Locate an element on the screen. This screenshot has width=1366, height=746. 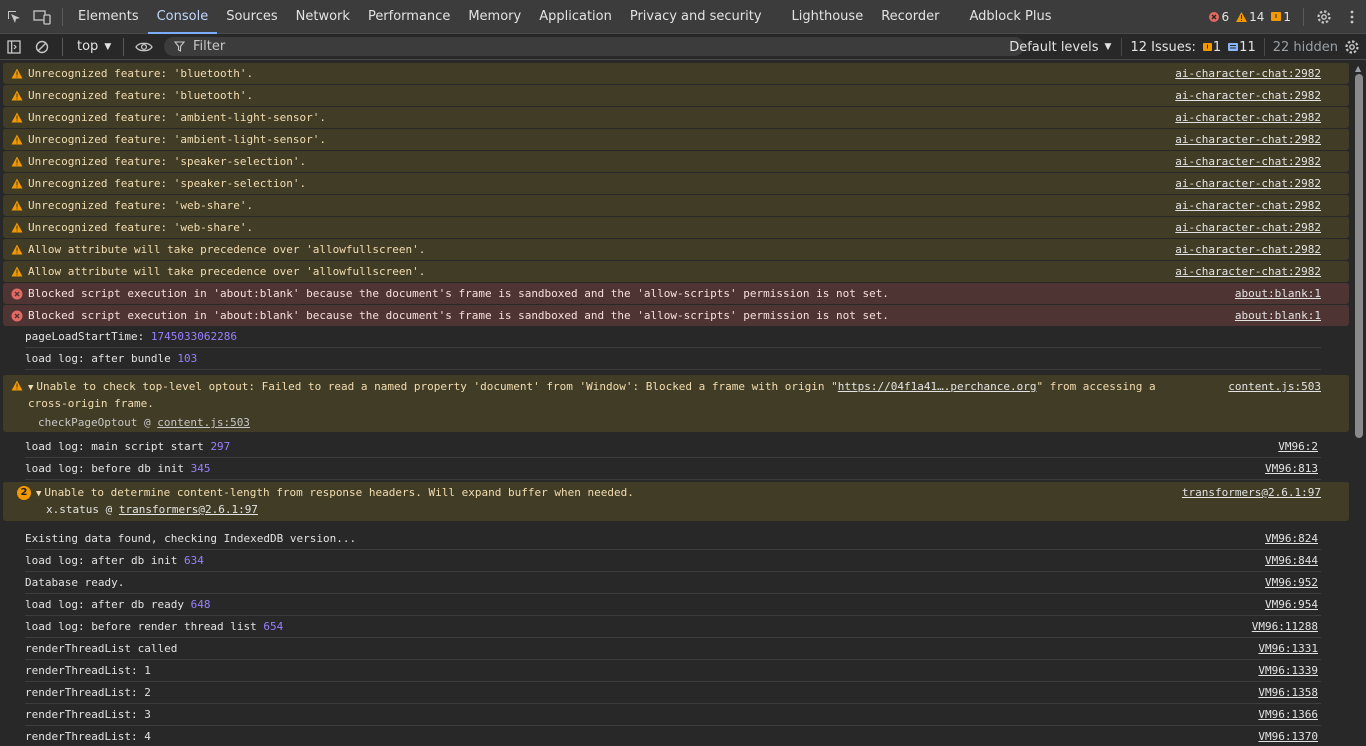
stack-trace: x.status @ transformers@2.6.1:97 is located at coordinates (692, 509).